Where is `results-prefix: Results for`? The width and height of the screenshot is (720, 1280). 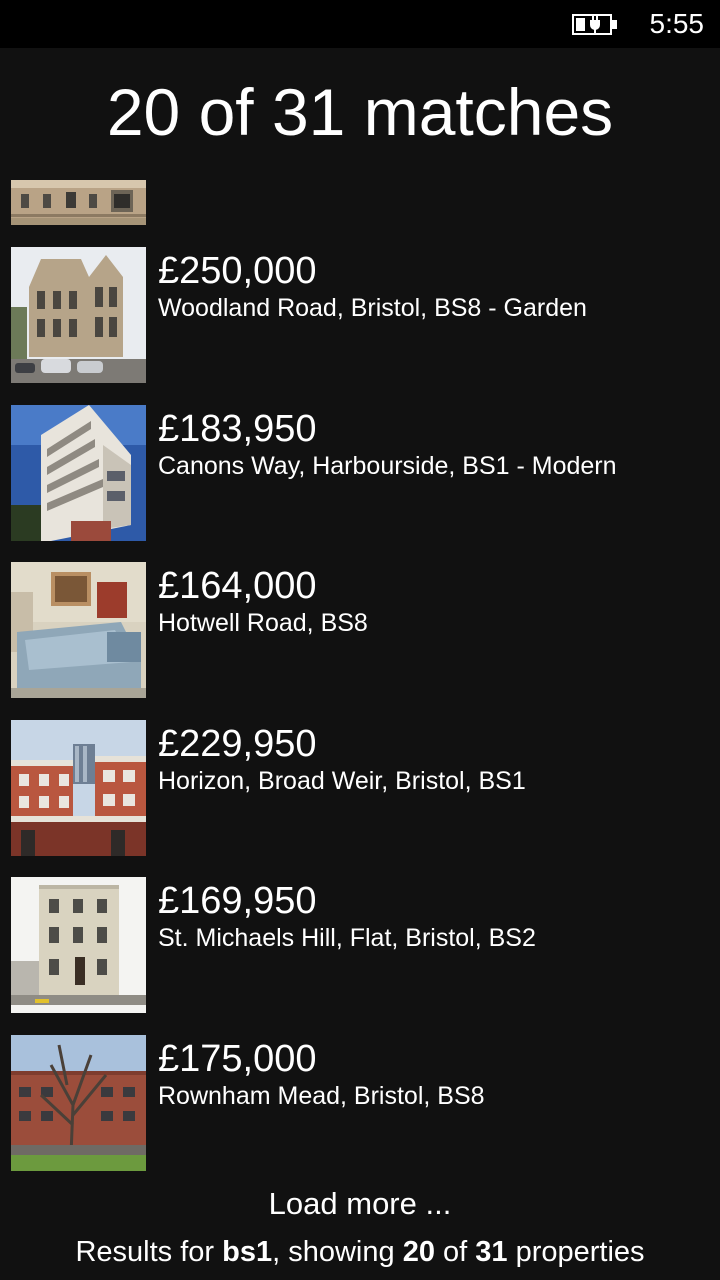 results-prefix: Results for is located at coordinates (149, 1252).